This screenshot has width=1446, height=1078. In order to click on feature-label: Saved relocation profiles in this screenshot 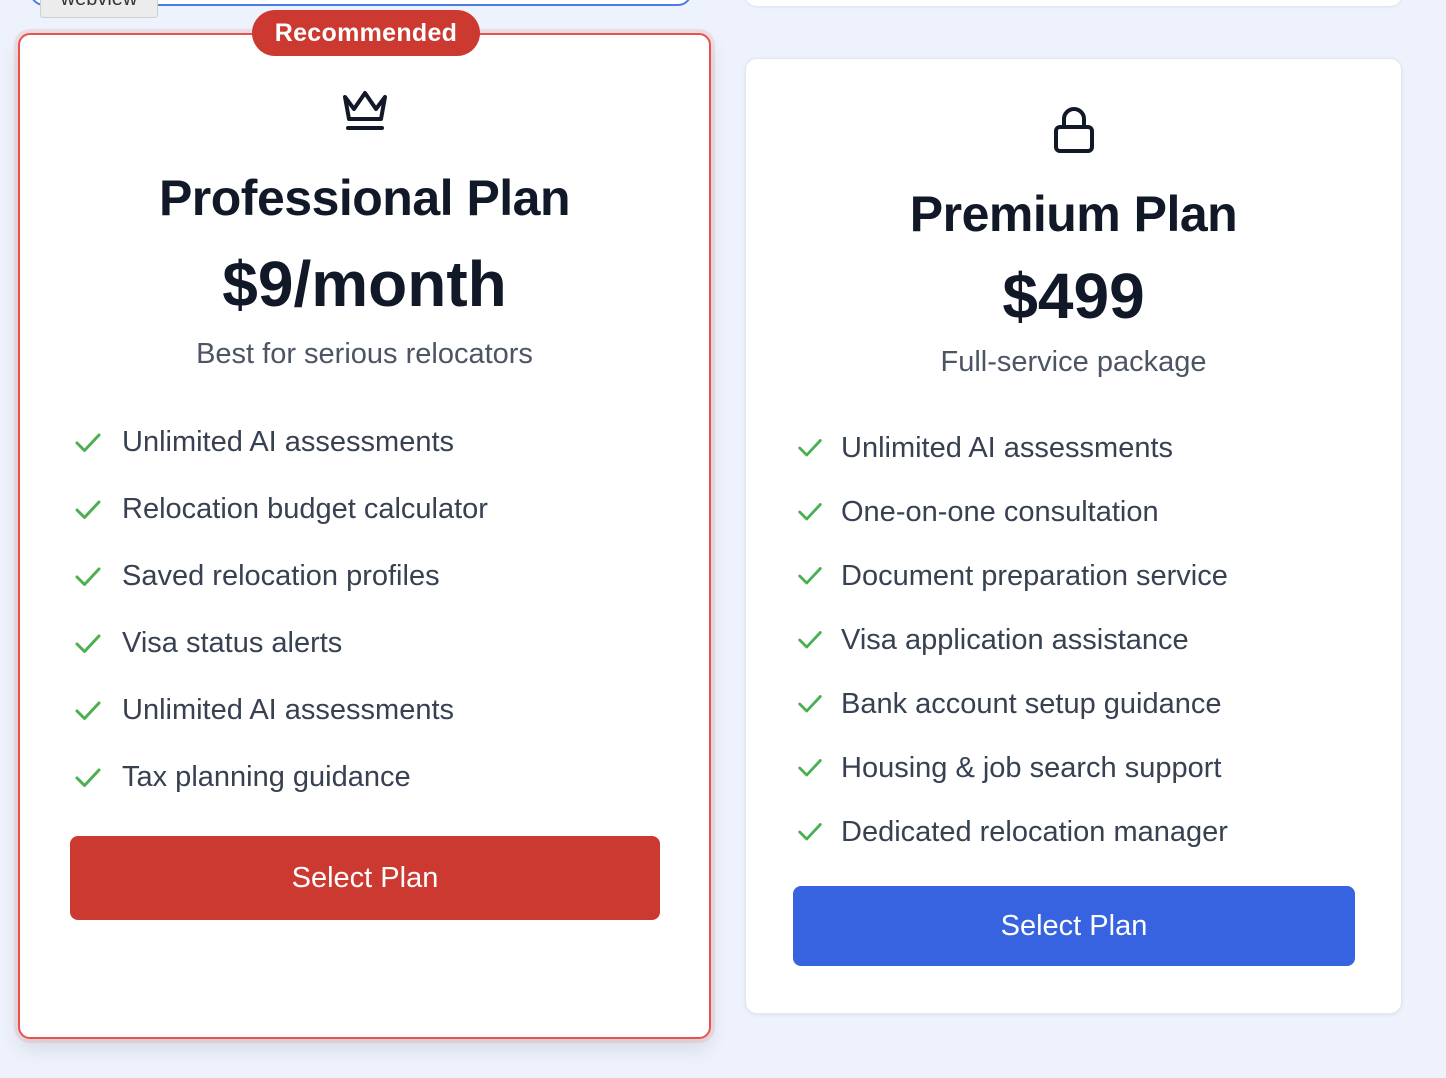, I will do `click(281, 576)`.